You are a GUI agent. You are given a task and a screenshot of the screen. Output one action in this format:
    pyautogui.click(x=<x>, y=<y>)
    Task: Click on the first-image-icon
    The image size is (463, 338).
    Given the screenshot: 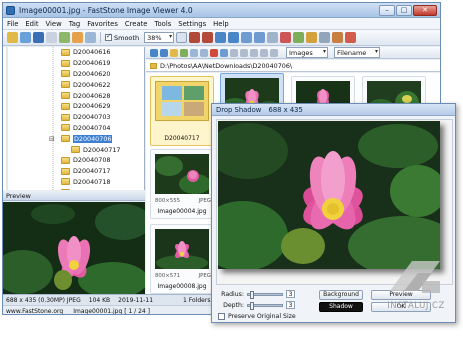 What is the action you would take?
    pyautogui.click(x=247, y=37)
    